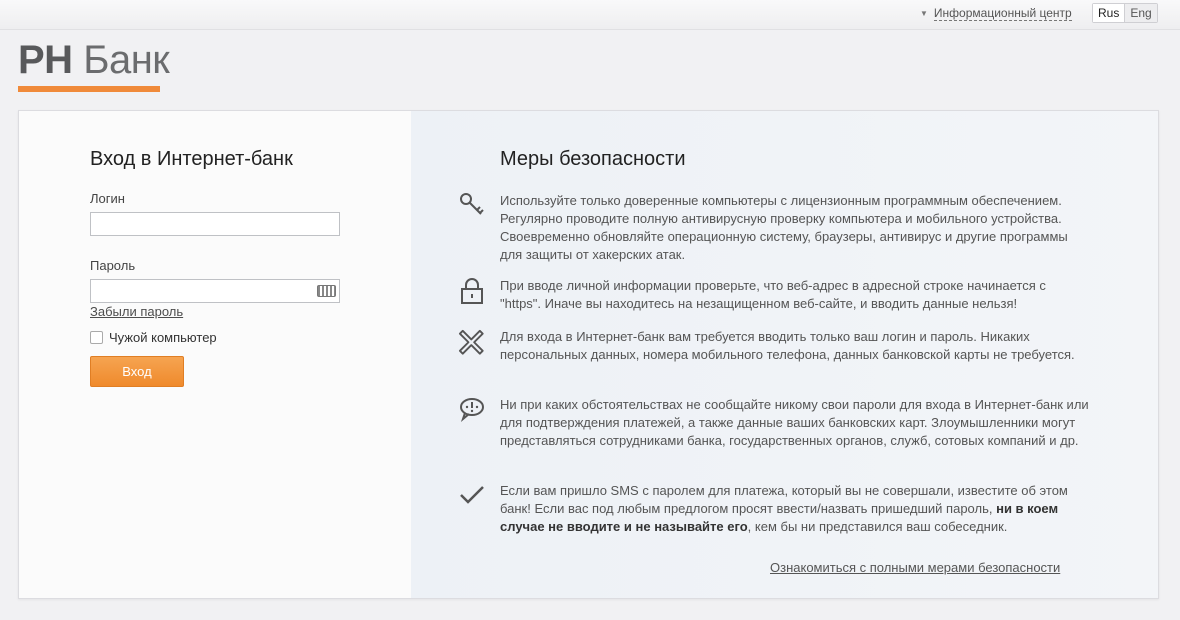 The height and width of the screenshot is (620, 1180). What do you see at coordinates (215, 291) in the screenshot?
I see `password-input` at bounding box center [215, 291].